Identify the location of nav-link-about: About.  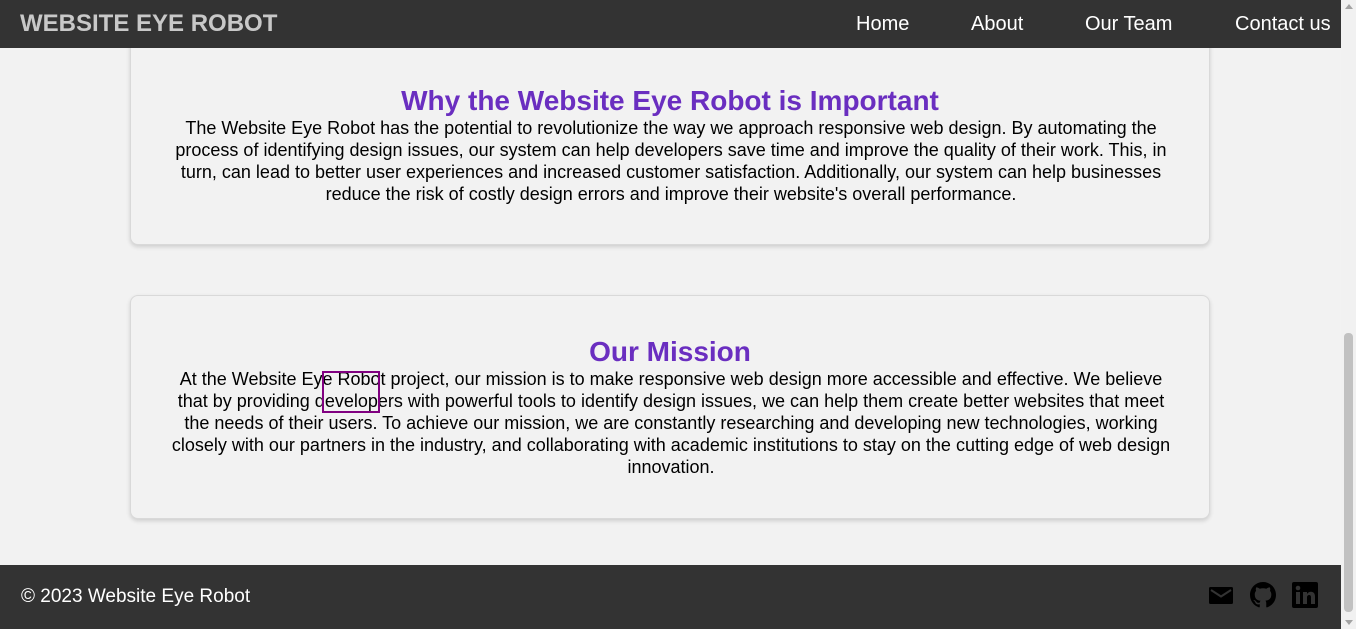
(997, 24).